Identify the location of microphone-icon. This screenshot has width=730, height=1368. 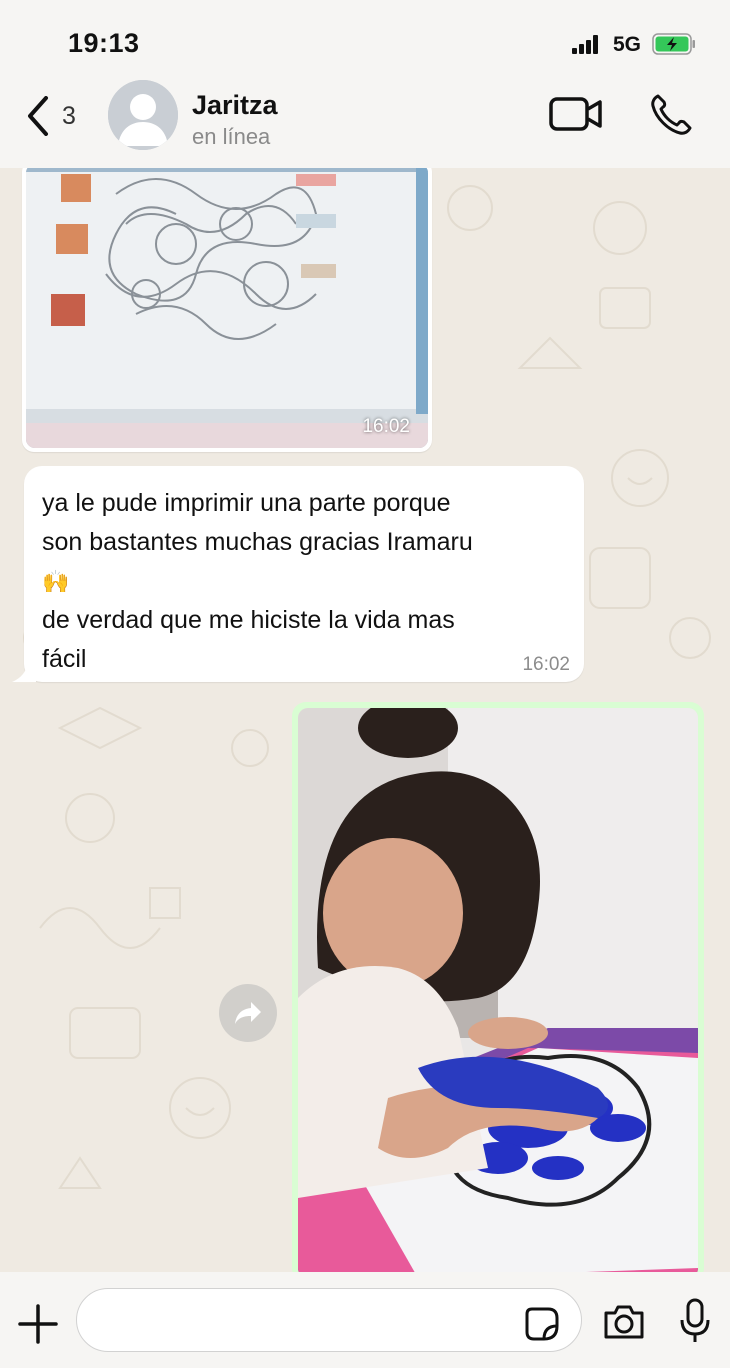
(695, 1321).